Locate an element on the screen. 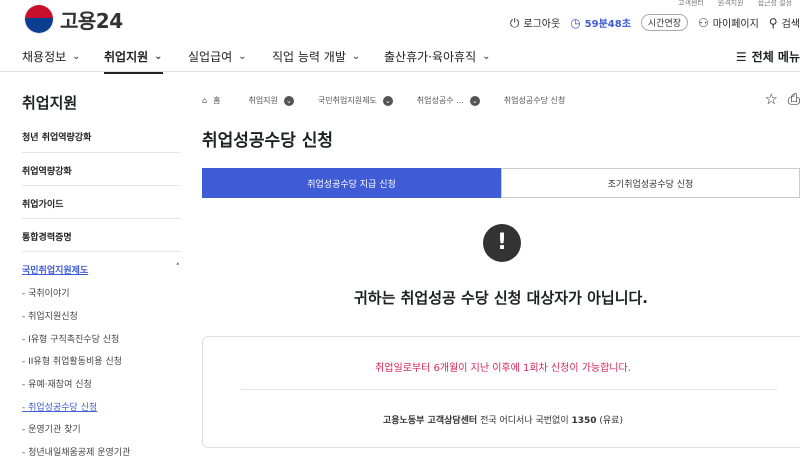 The image size is (800, 460). full-menu-button: ☰ 전체 메뉴 is located at coordinates (768, 56).